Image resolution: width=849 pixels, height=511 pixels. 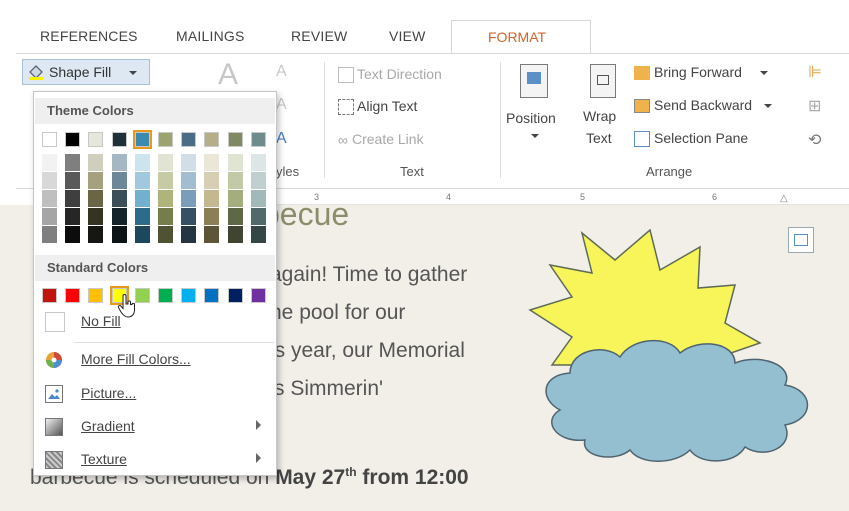 What do you see at coordinates (381, 139) in the screenshot?
I see `create-link-button: ∞ Create Link` at bounding box center [381, 139].